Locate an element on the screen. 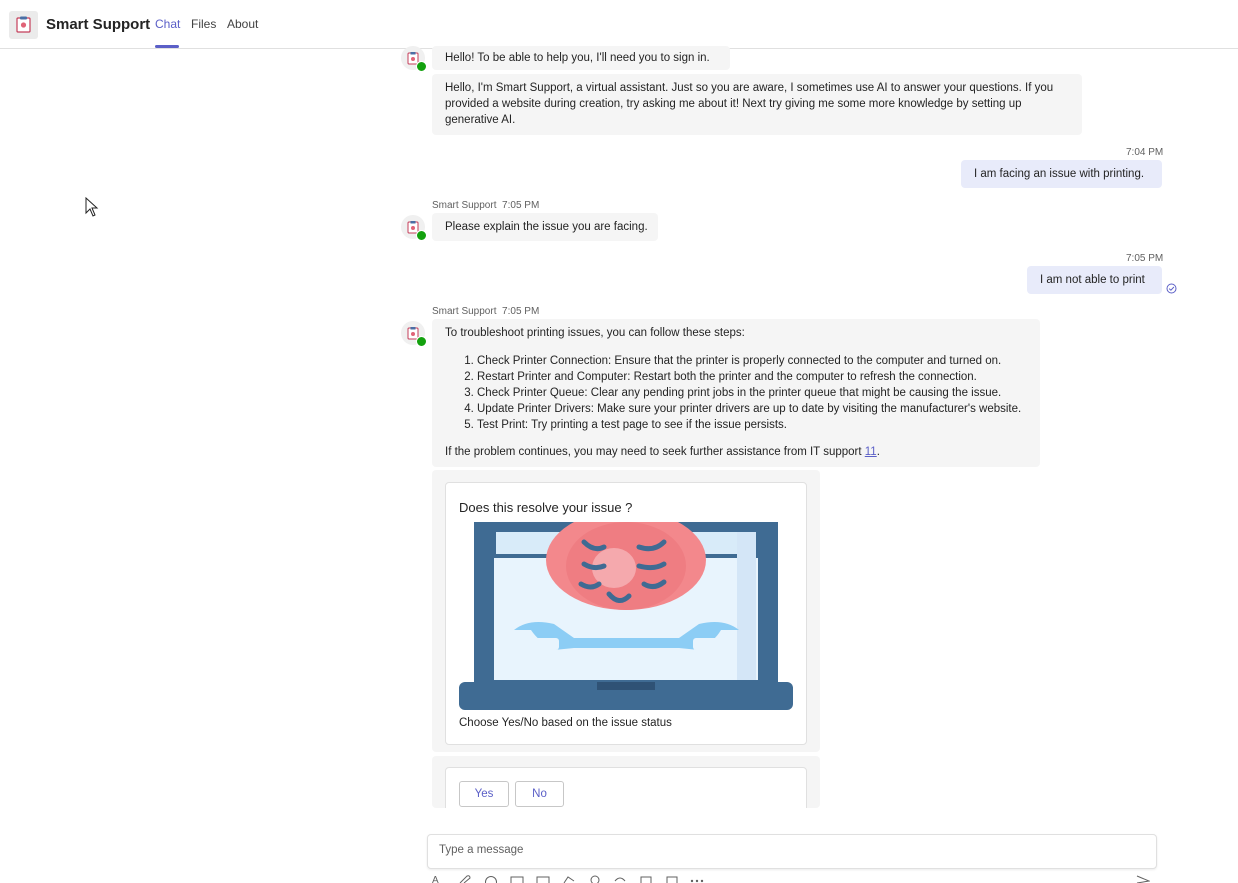 This screenshot has height=883, width=1238. message-input is located at coordinates (789, 850).